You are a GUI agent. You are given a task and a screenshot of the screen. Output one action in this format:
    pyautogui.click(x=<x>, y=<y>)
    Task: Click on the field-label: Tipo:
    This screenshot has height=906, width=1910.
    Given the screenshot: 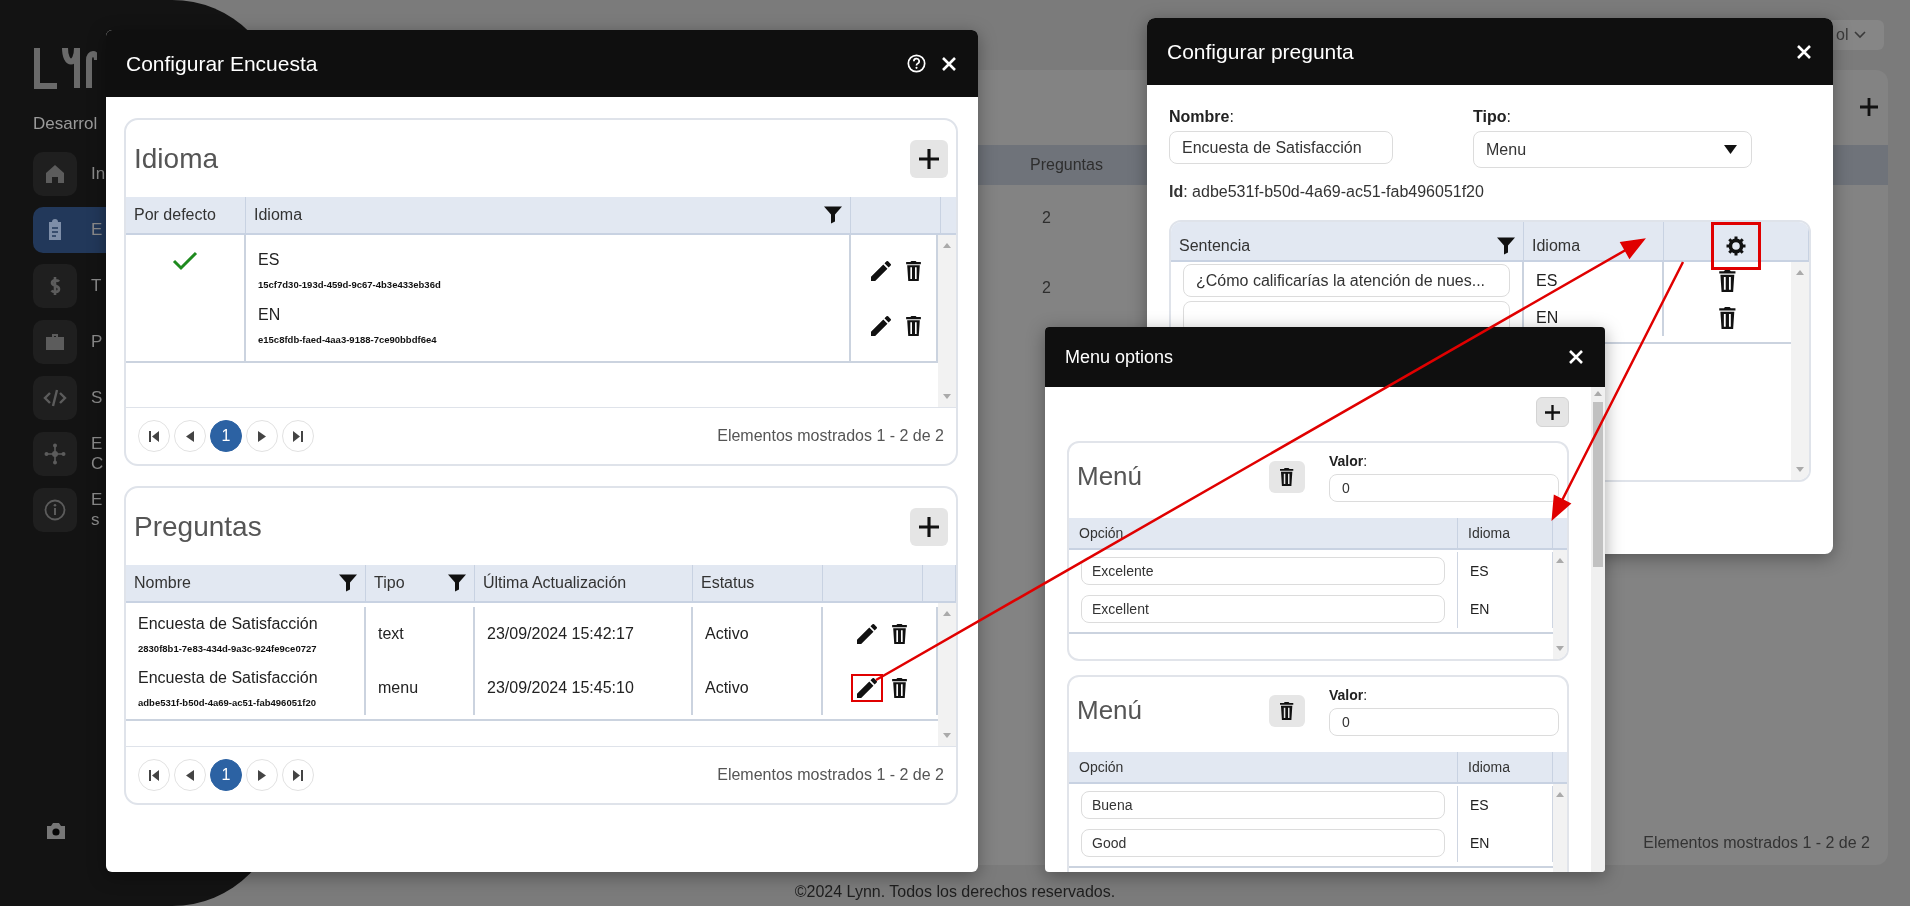 What is the action you would take?
    pyautogui.click(x=1492, y=117)
    